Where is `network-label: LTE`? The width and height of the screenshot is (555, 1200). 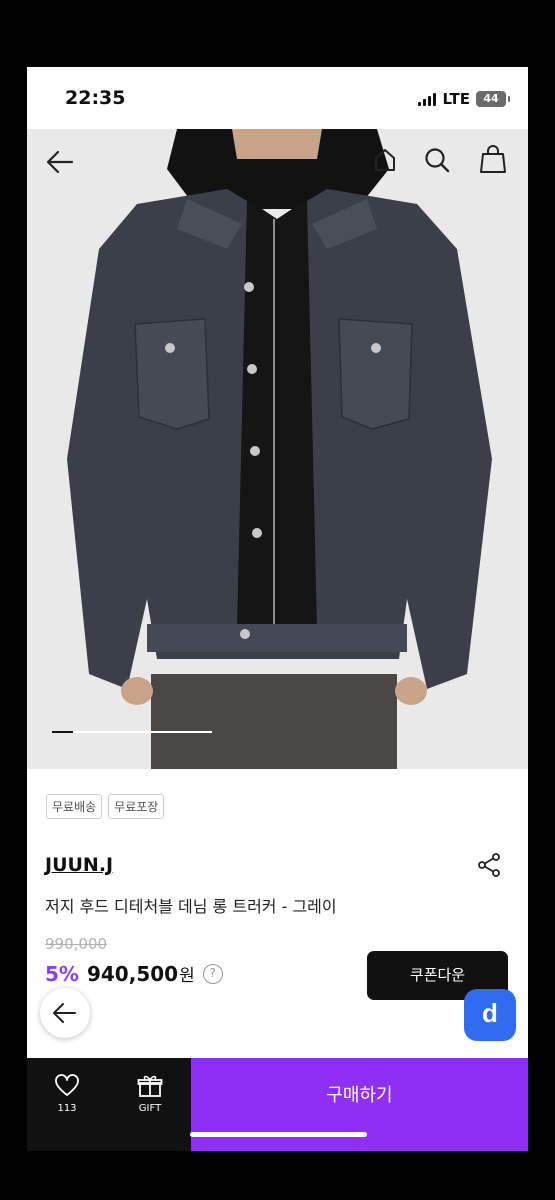 network-label: LTE is located at coordinates (456, 99).